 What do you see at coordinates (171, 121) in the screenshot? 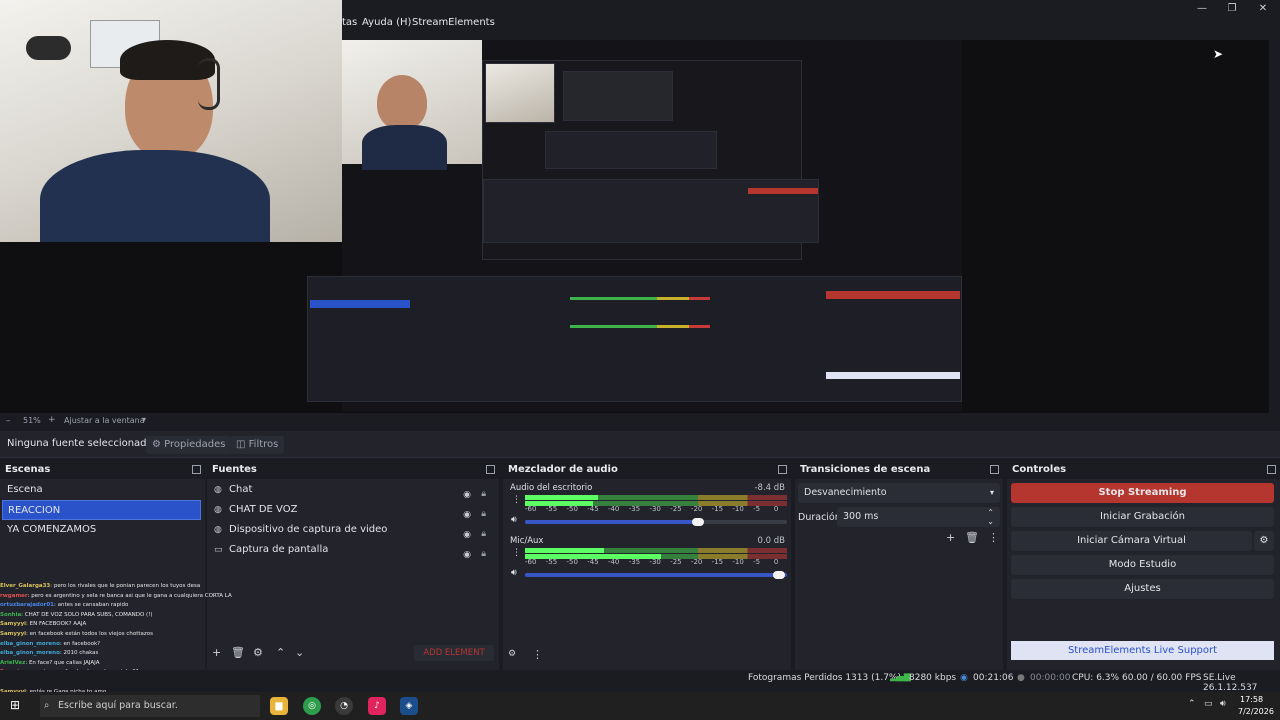
I see `webcam-feed` at bounding box center [171, 121].